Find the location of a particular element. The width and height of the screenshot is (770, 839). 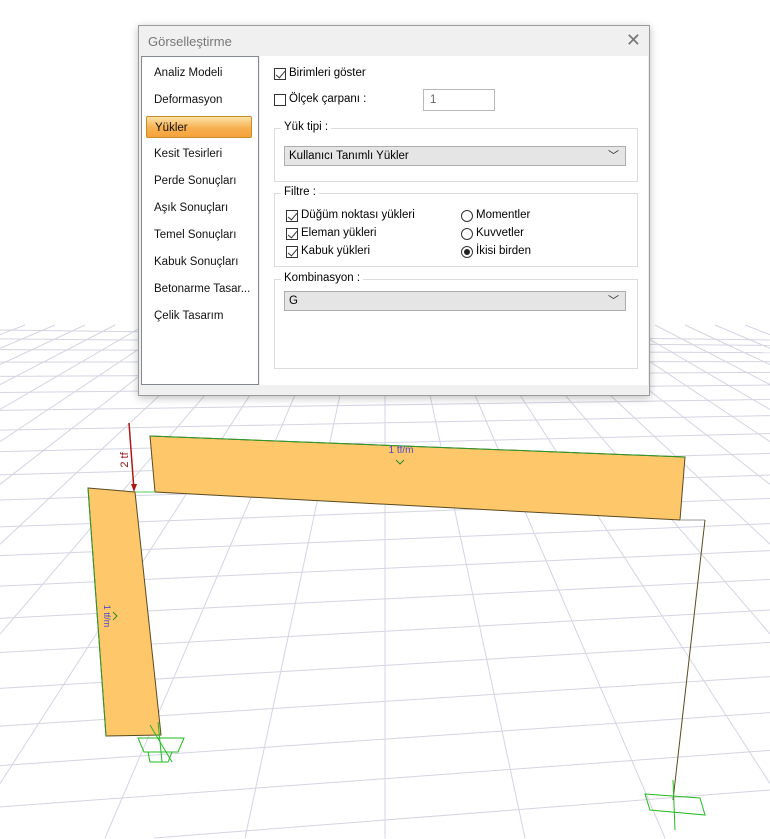

arrow-head-icon is located at coordinates (134, 488).